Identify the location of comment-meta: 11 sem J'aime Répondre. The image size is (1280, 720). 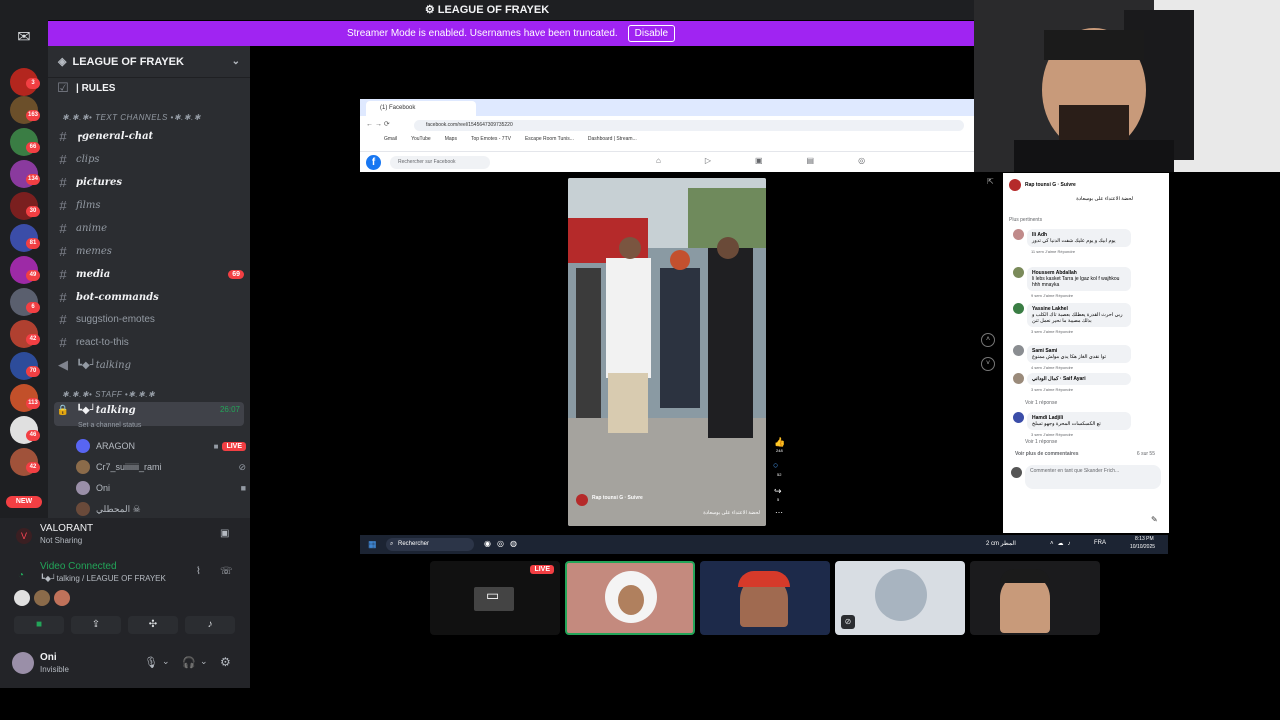
(1081, 251).